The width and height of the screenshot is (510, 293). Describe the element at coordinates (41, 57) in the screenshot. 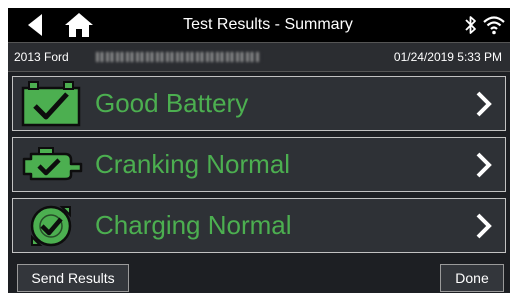

I see `vehicle-name: 2013 Ford` at that location.